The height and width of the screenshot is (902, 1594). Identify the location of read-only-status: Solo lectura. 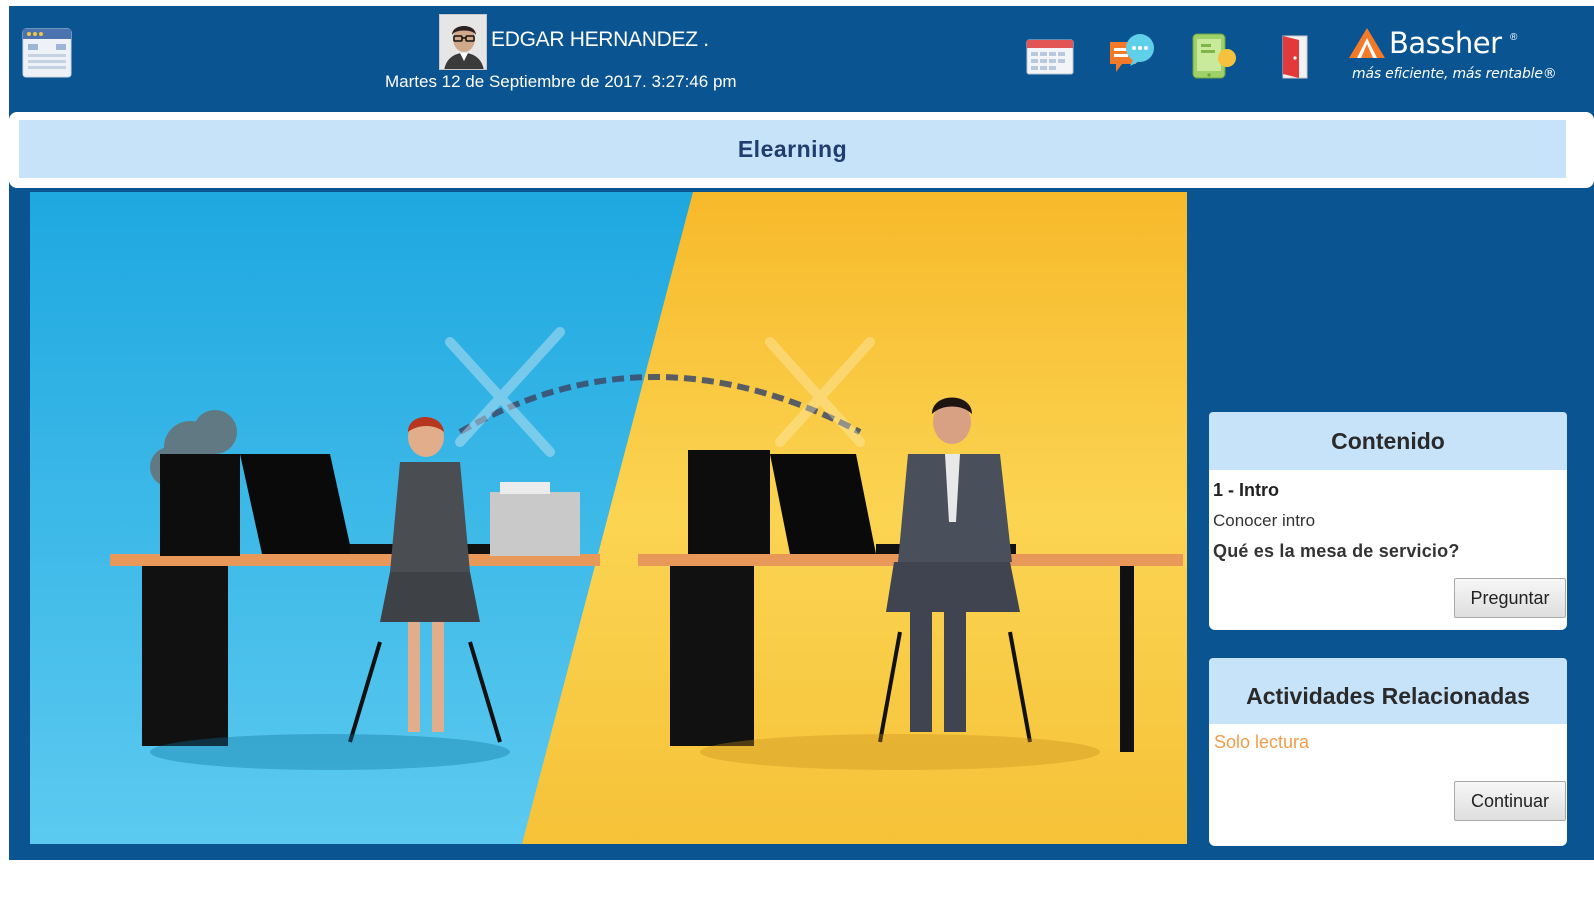
(1262, 742).